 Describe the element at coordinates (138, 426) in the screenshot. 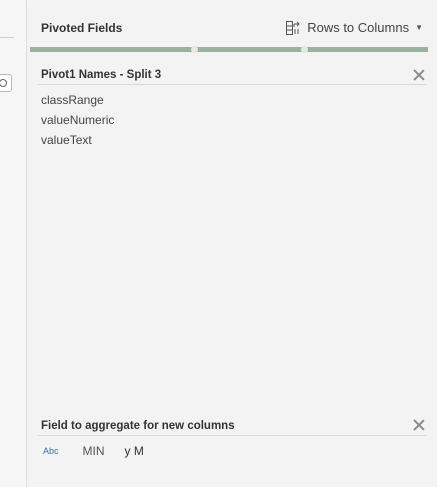

I see `aggregate-title: Field to aggregate for new columns` at that location.